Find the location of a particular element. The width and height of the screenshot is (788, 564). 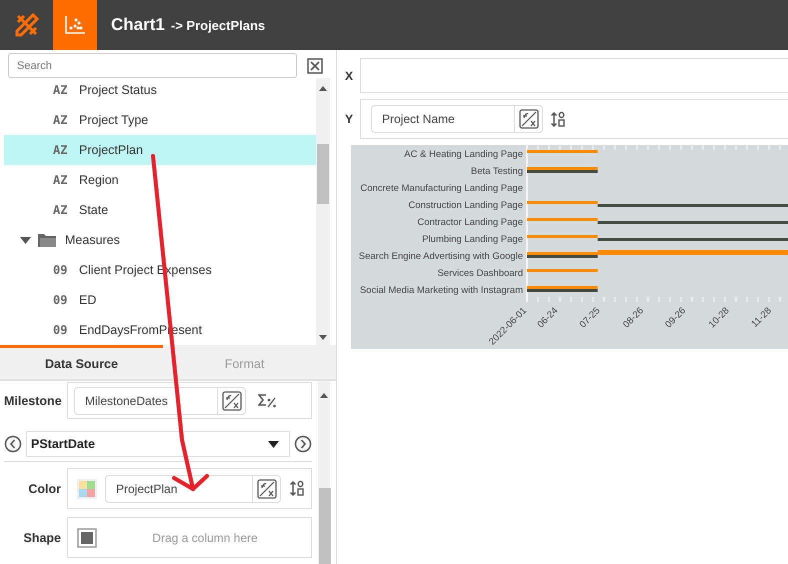

tree-item: AZ State is located at coordinates (160, 210).